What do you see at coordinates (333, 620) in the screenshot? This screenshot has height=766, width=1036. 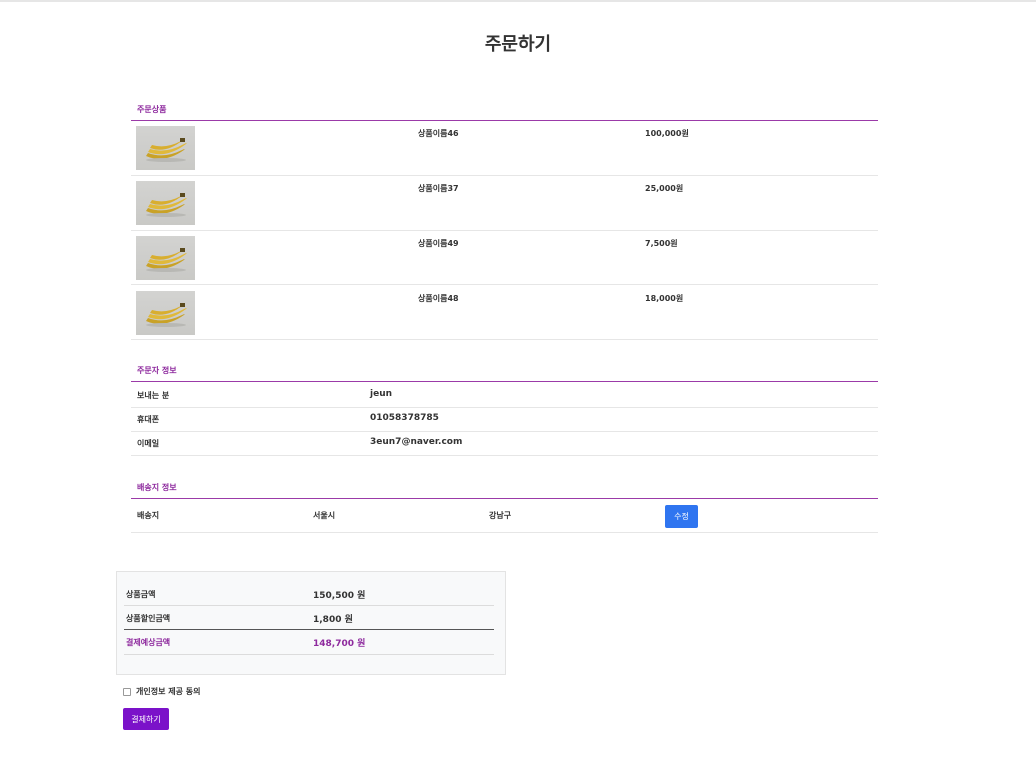 I see `discount-value: 1,800 원` at bounding box center [333, 620].